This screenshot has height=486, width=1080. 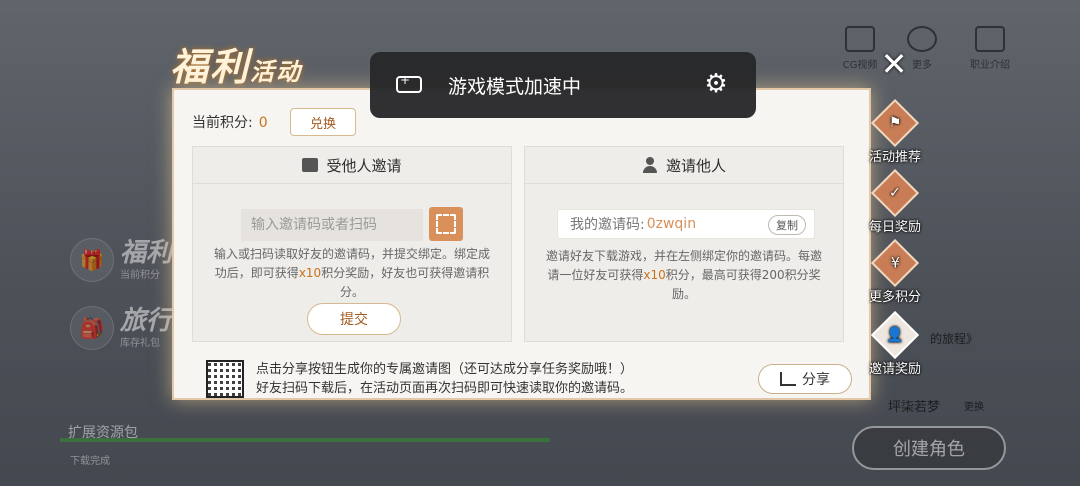 I want to click on share-button: 分享, so click(x=805, y=379).